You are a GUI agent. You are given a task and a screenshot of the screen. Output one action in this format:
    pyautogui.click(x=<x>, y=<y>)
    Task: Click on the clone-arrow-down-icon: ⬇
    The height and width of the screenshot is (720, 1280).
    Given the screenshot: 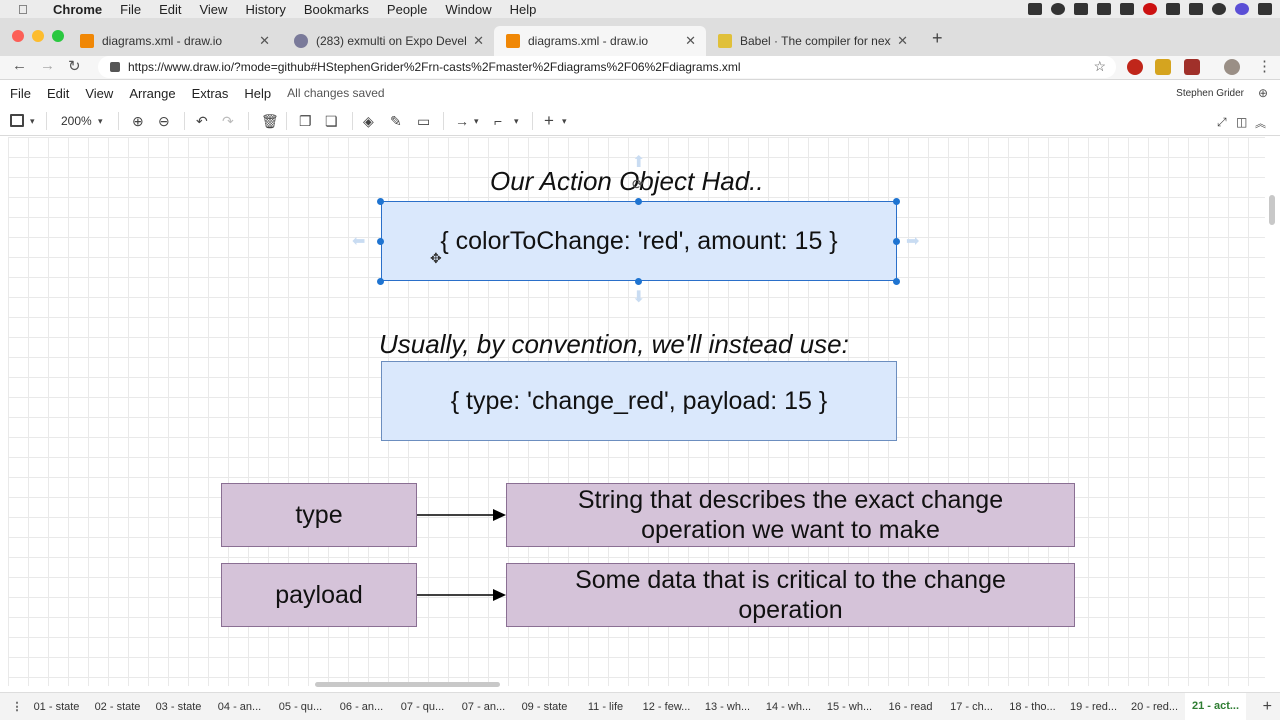 What is the action you would take?
    pyautogui.click(x=638, y=297)
    